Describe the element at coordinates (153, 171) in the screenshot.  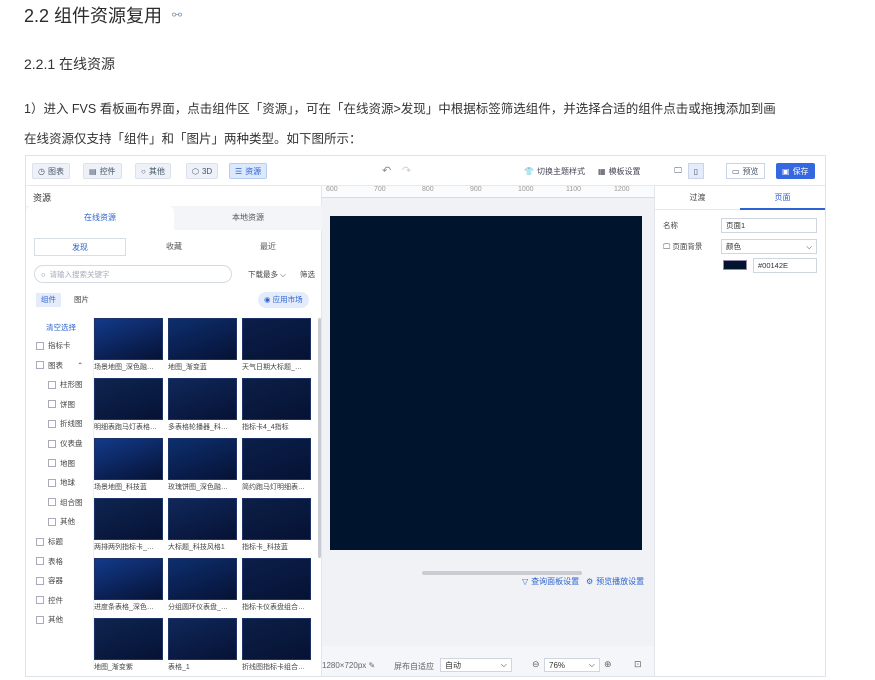
I see `other-tab-button: ○ 其他` at that location.